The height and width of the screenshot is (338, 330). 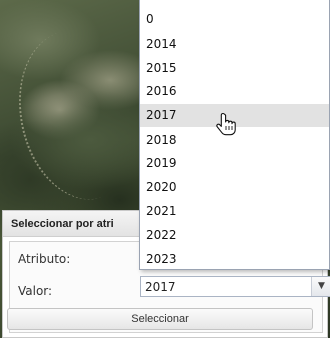 I want to click on dropdown-option: 2022, so click(x=234, y=235).